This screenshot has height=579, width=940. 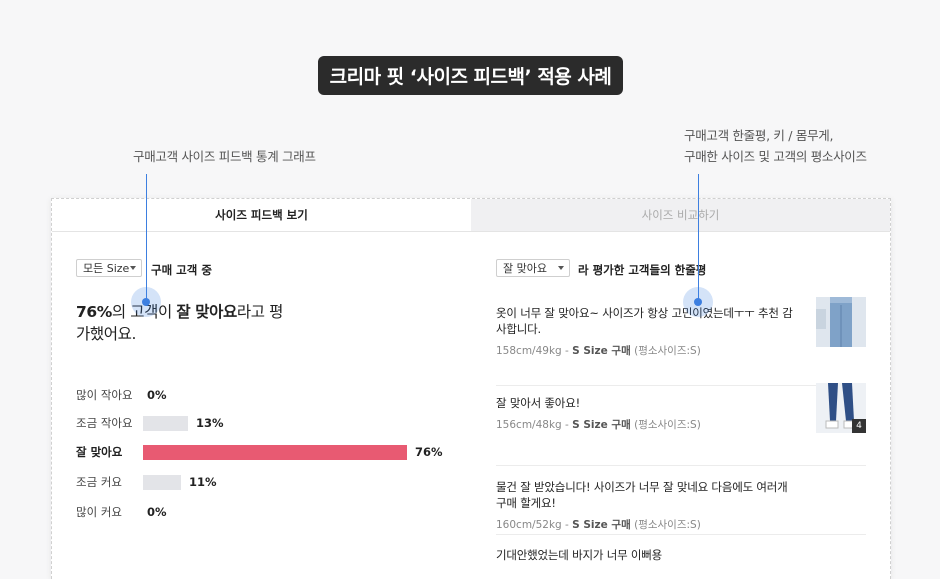 I want to click on fit-bar-label: 조금 커요, so click(x=99, y=482).